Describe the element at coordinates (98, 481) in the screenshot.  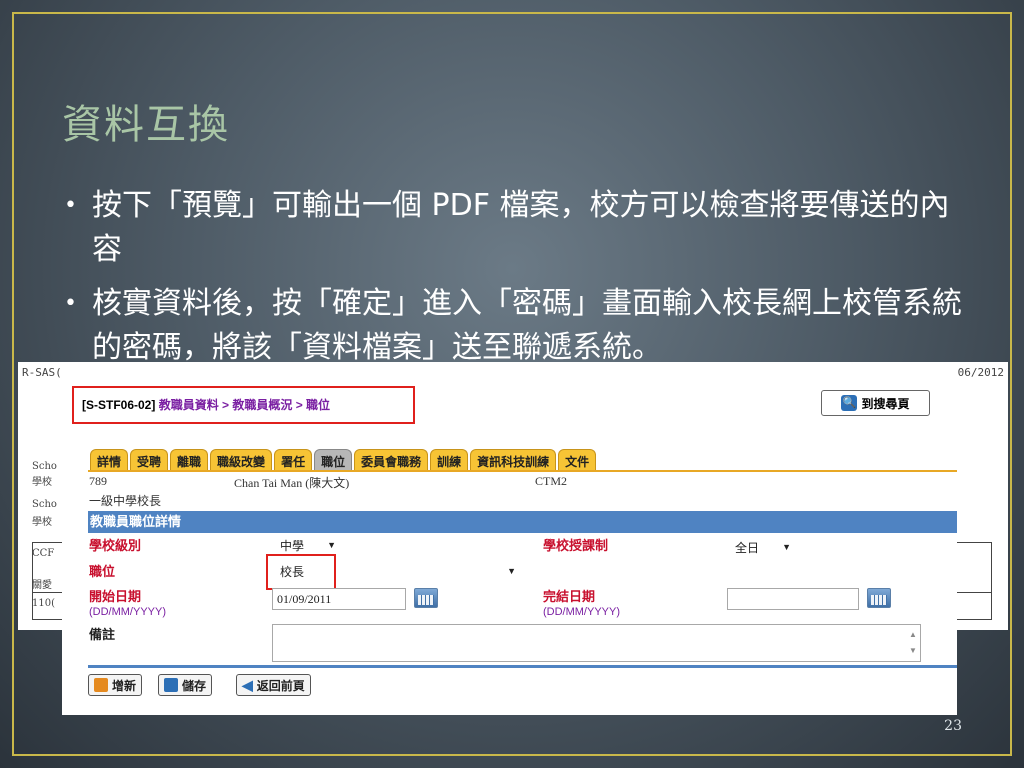
I see `staff-id: 789` at that location.